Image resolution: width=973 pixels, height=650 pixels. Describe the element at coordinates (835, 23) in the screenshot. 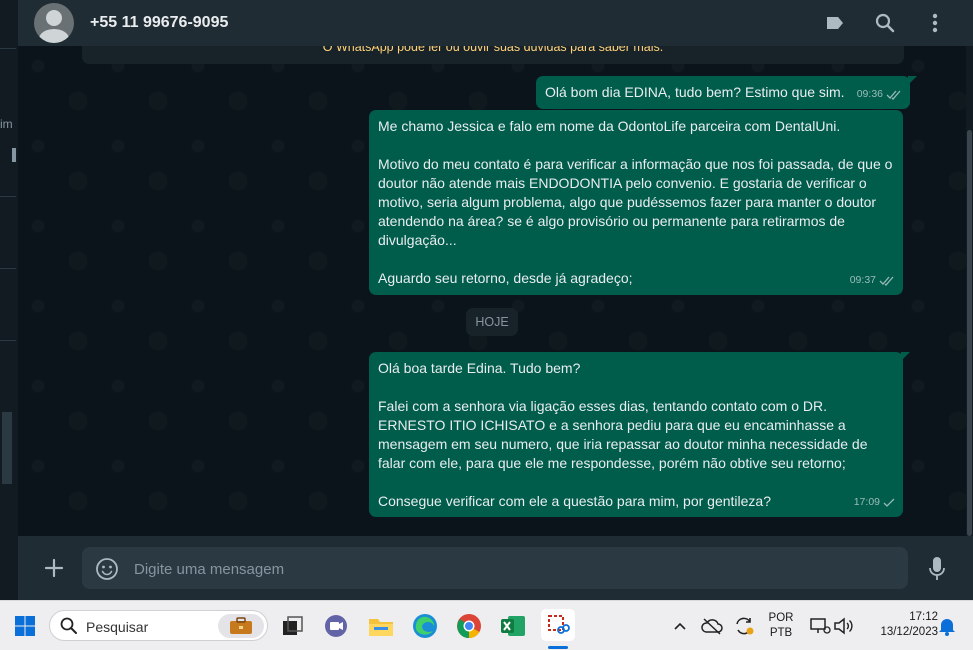

I see `label-icon` at that location.